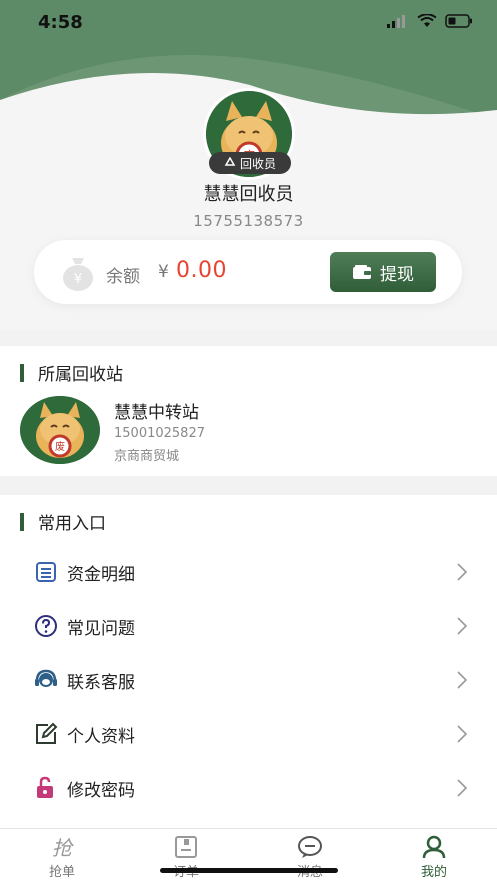 The image size is (497, 884). I want to click on station-section-title: 所属回收站, so click(71, 372).